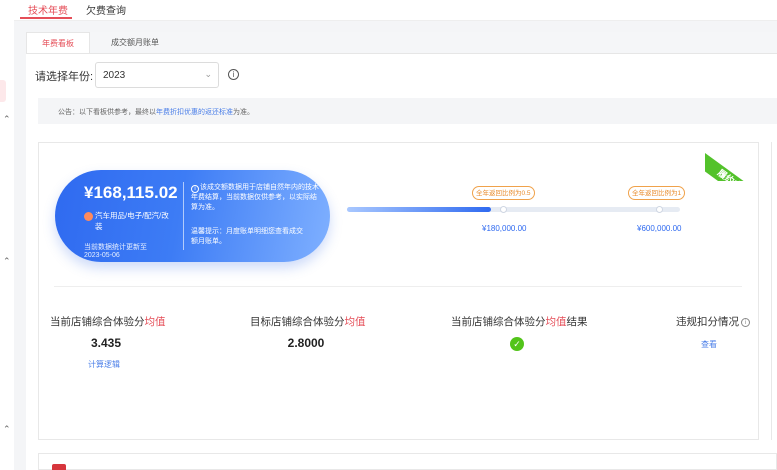 This screenshot has width=777, height=470. Describe the element at coordinates (107, 112) in the screenshot. I see `notice-prefix: 公告：以下看板供参考，最终以` at that location.